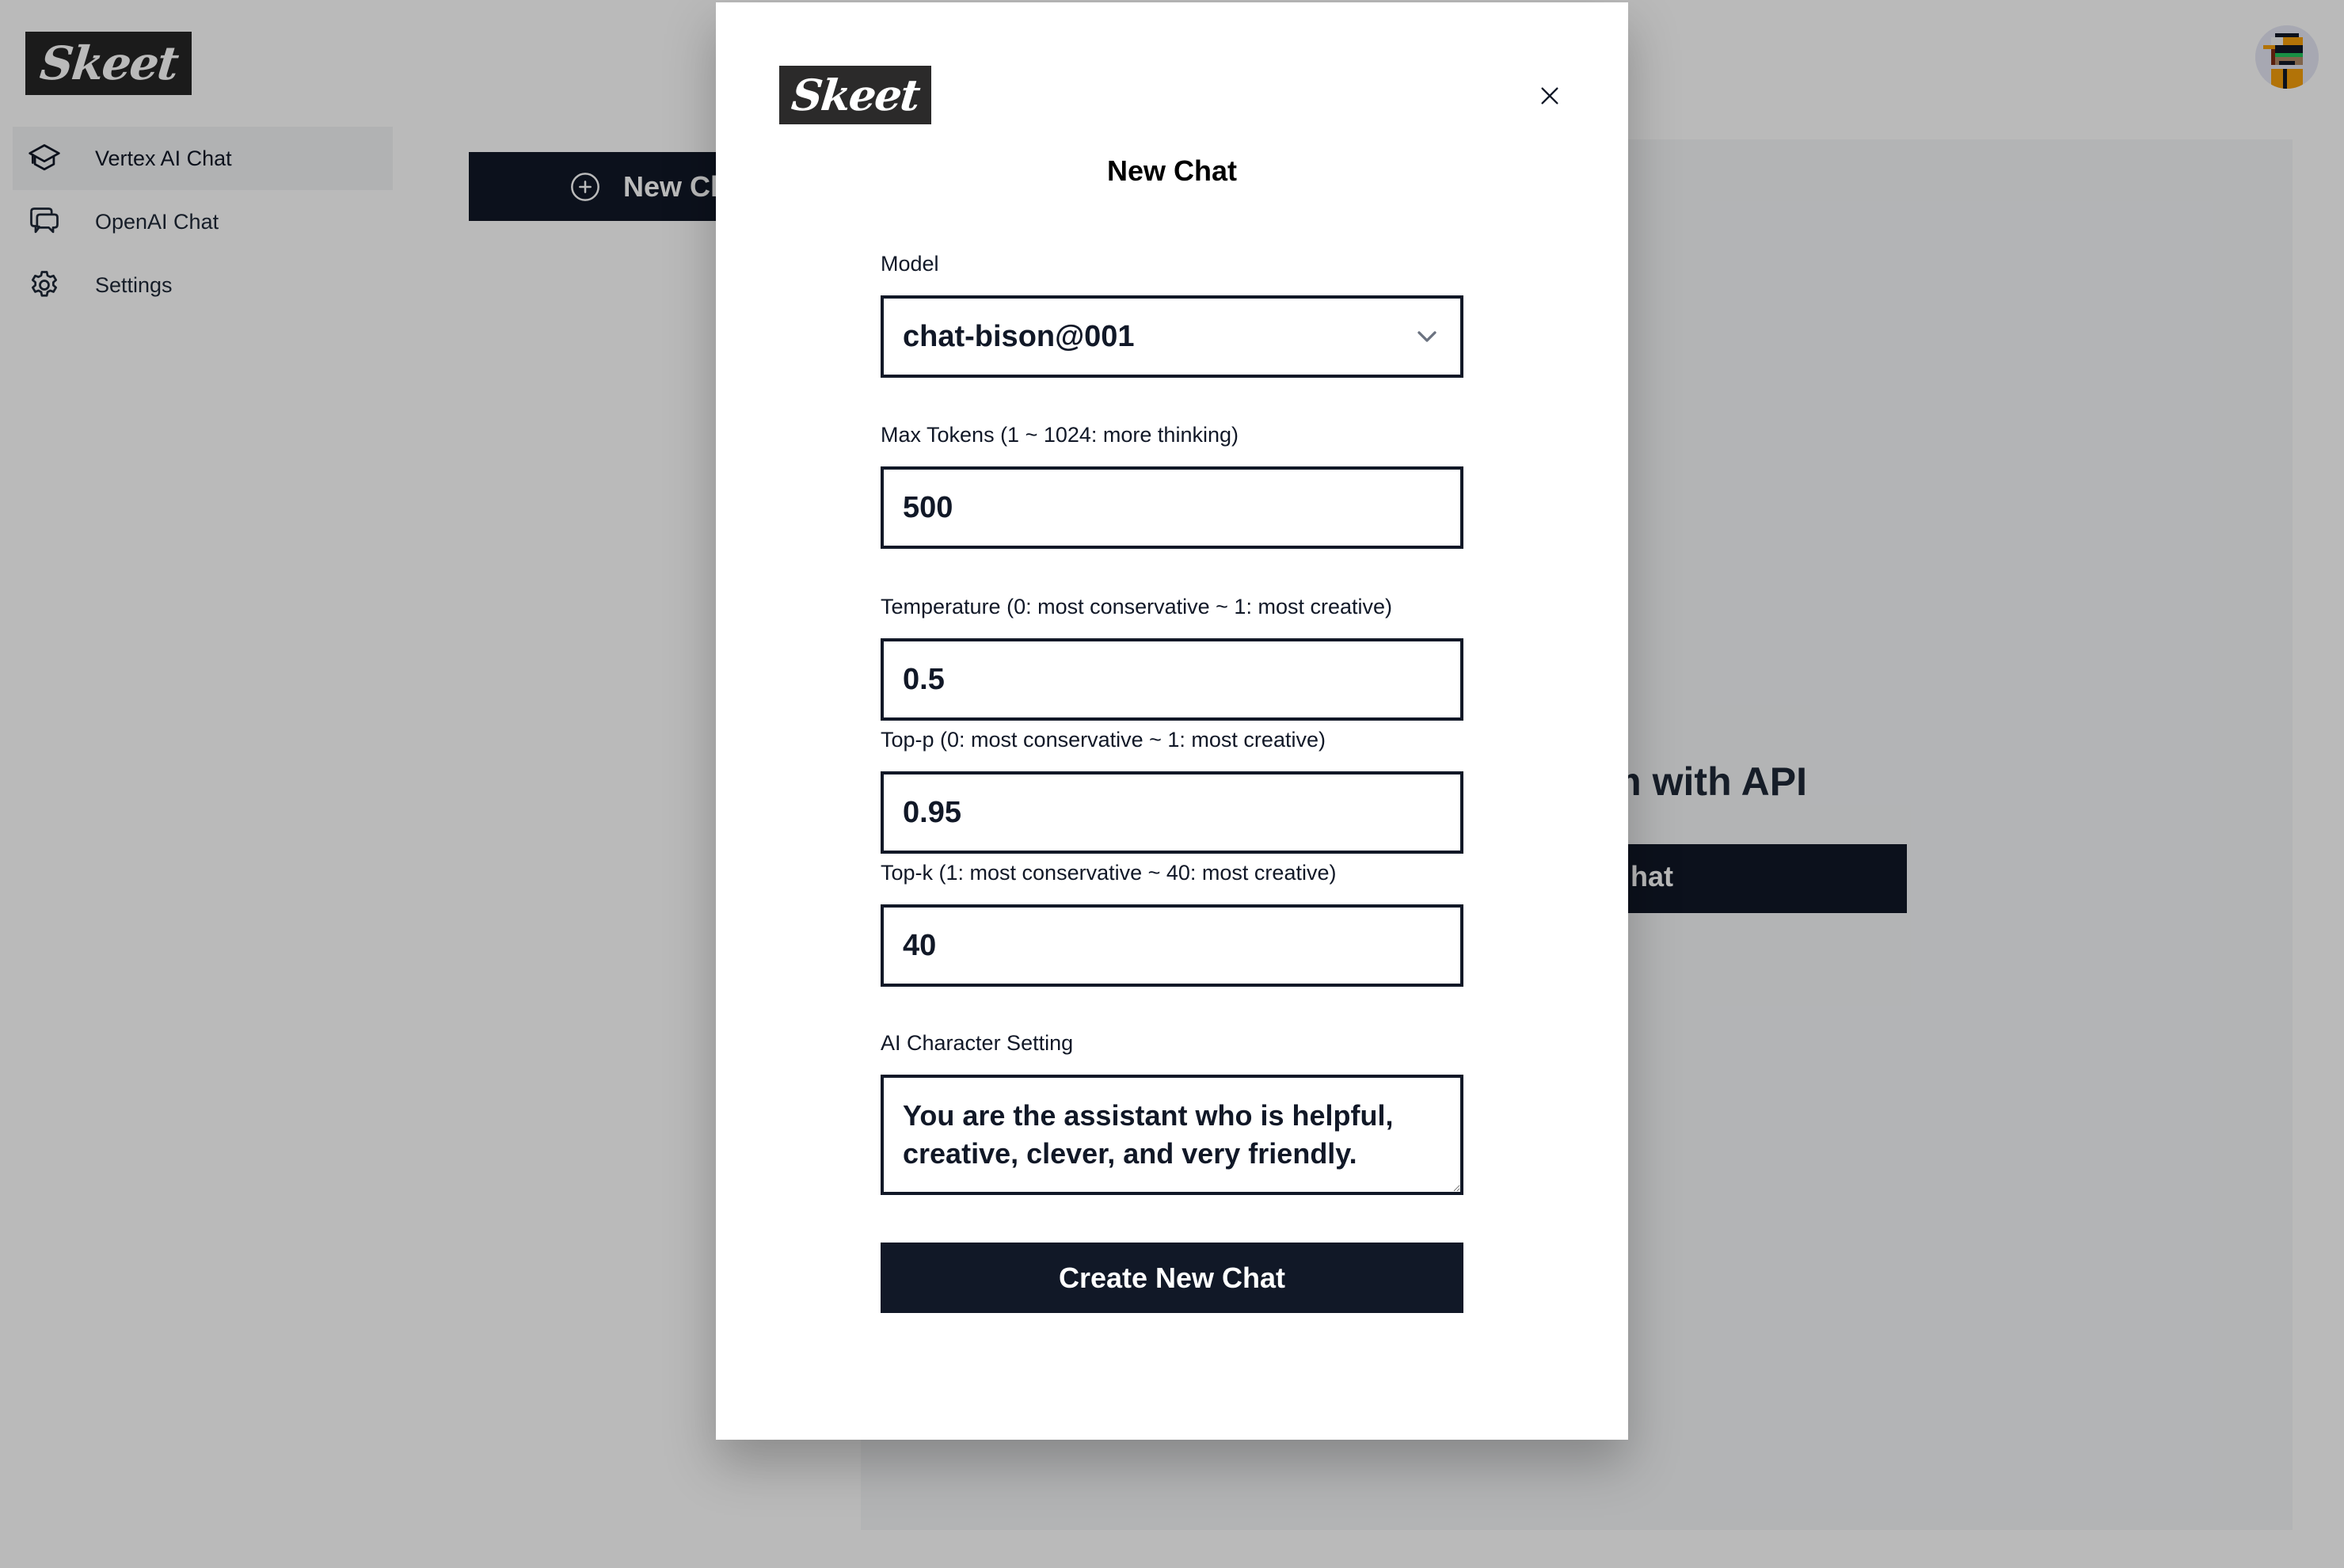 The height and width of the screenshot is (1568, 2344). I want to click on modal-title: New Chat, so click(1172, 170).